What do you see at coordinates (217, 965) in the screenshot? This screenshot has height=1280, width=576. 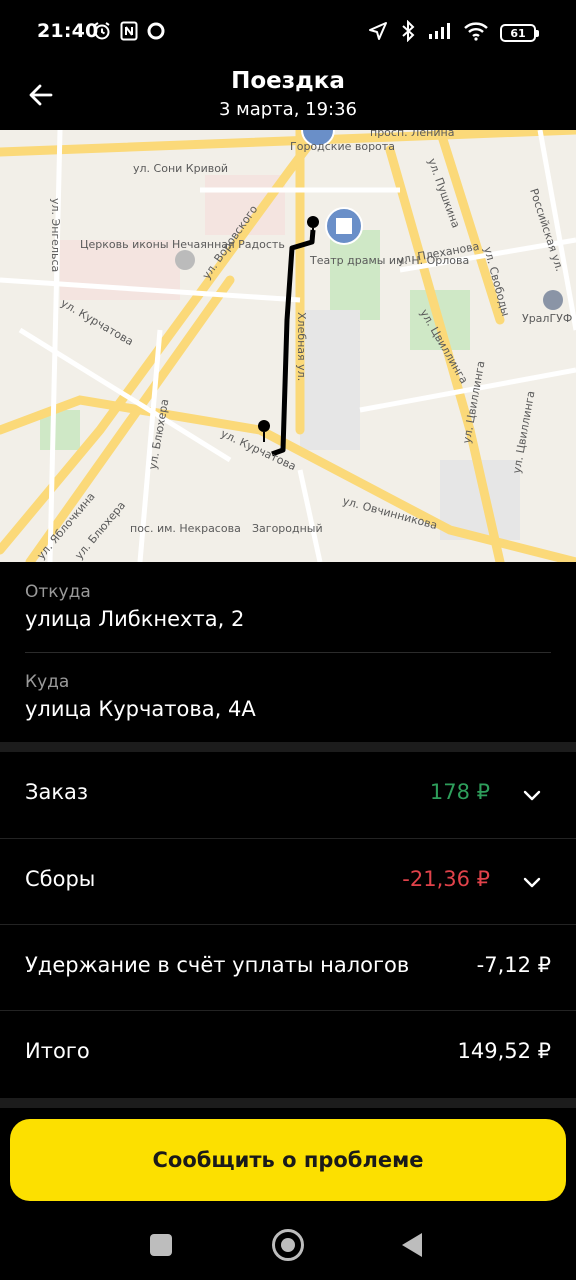 I see `tax-label: Удержание в счёт уплаты налогов` at bounding box center [217, 965].